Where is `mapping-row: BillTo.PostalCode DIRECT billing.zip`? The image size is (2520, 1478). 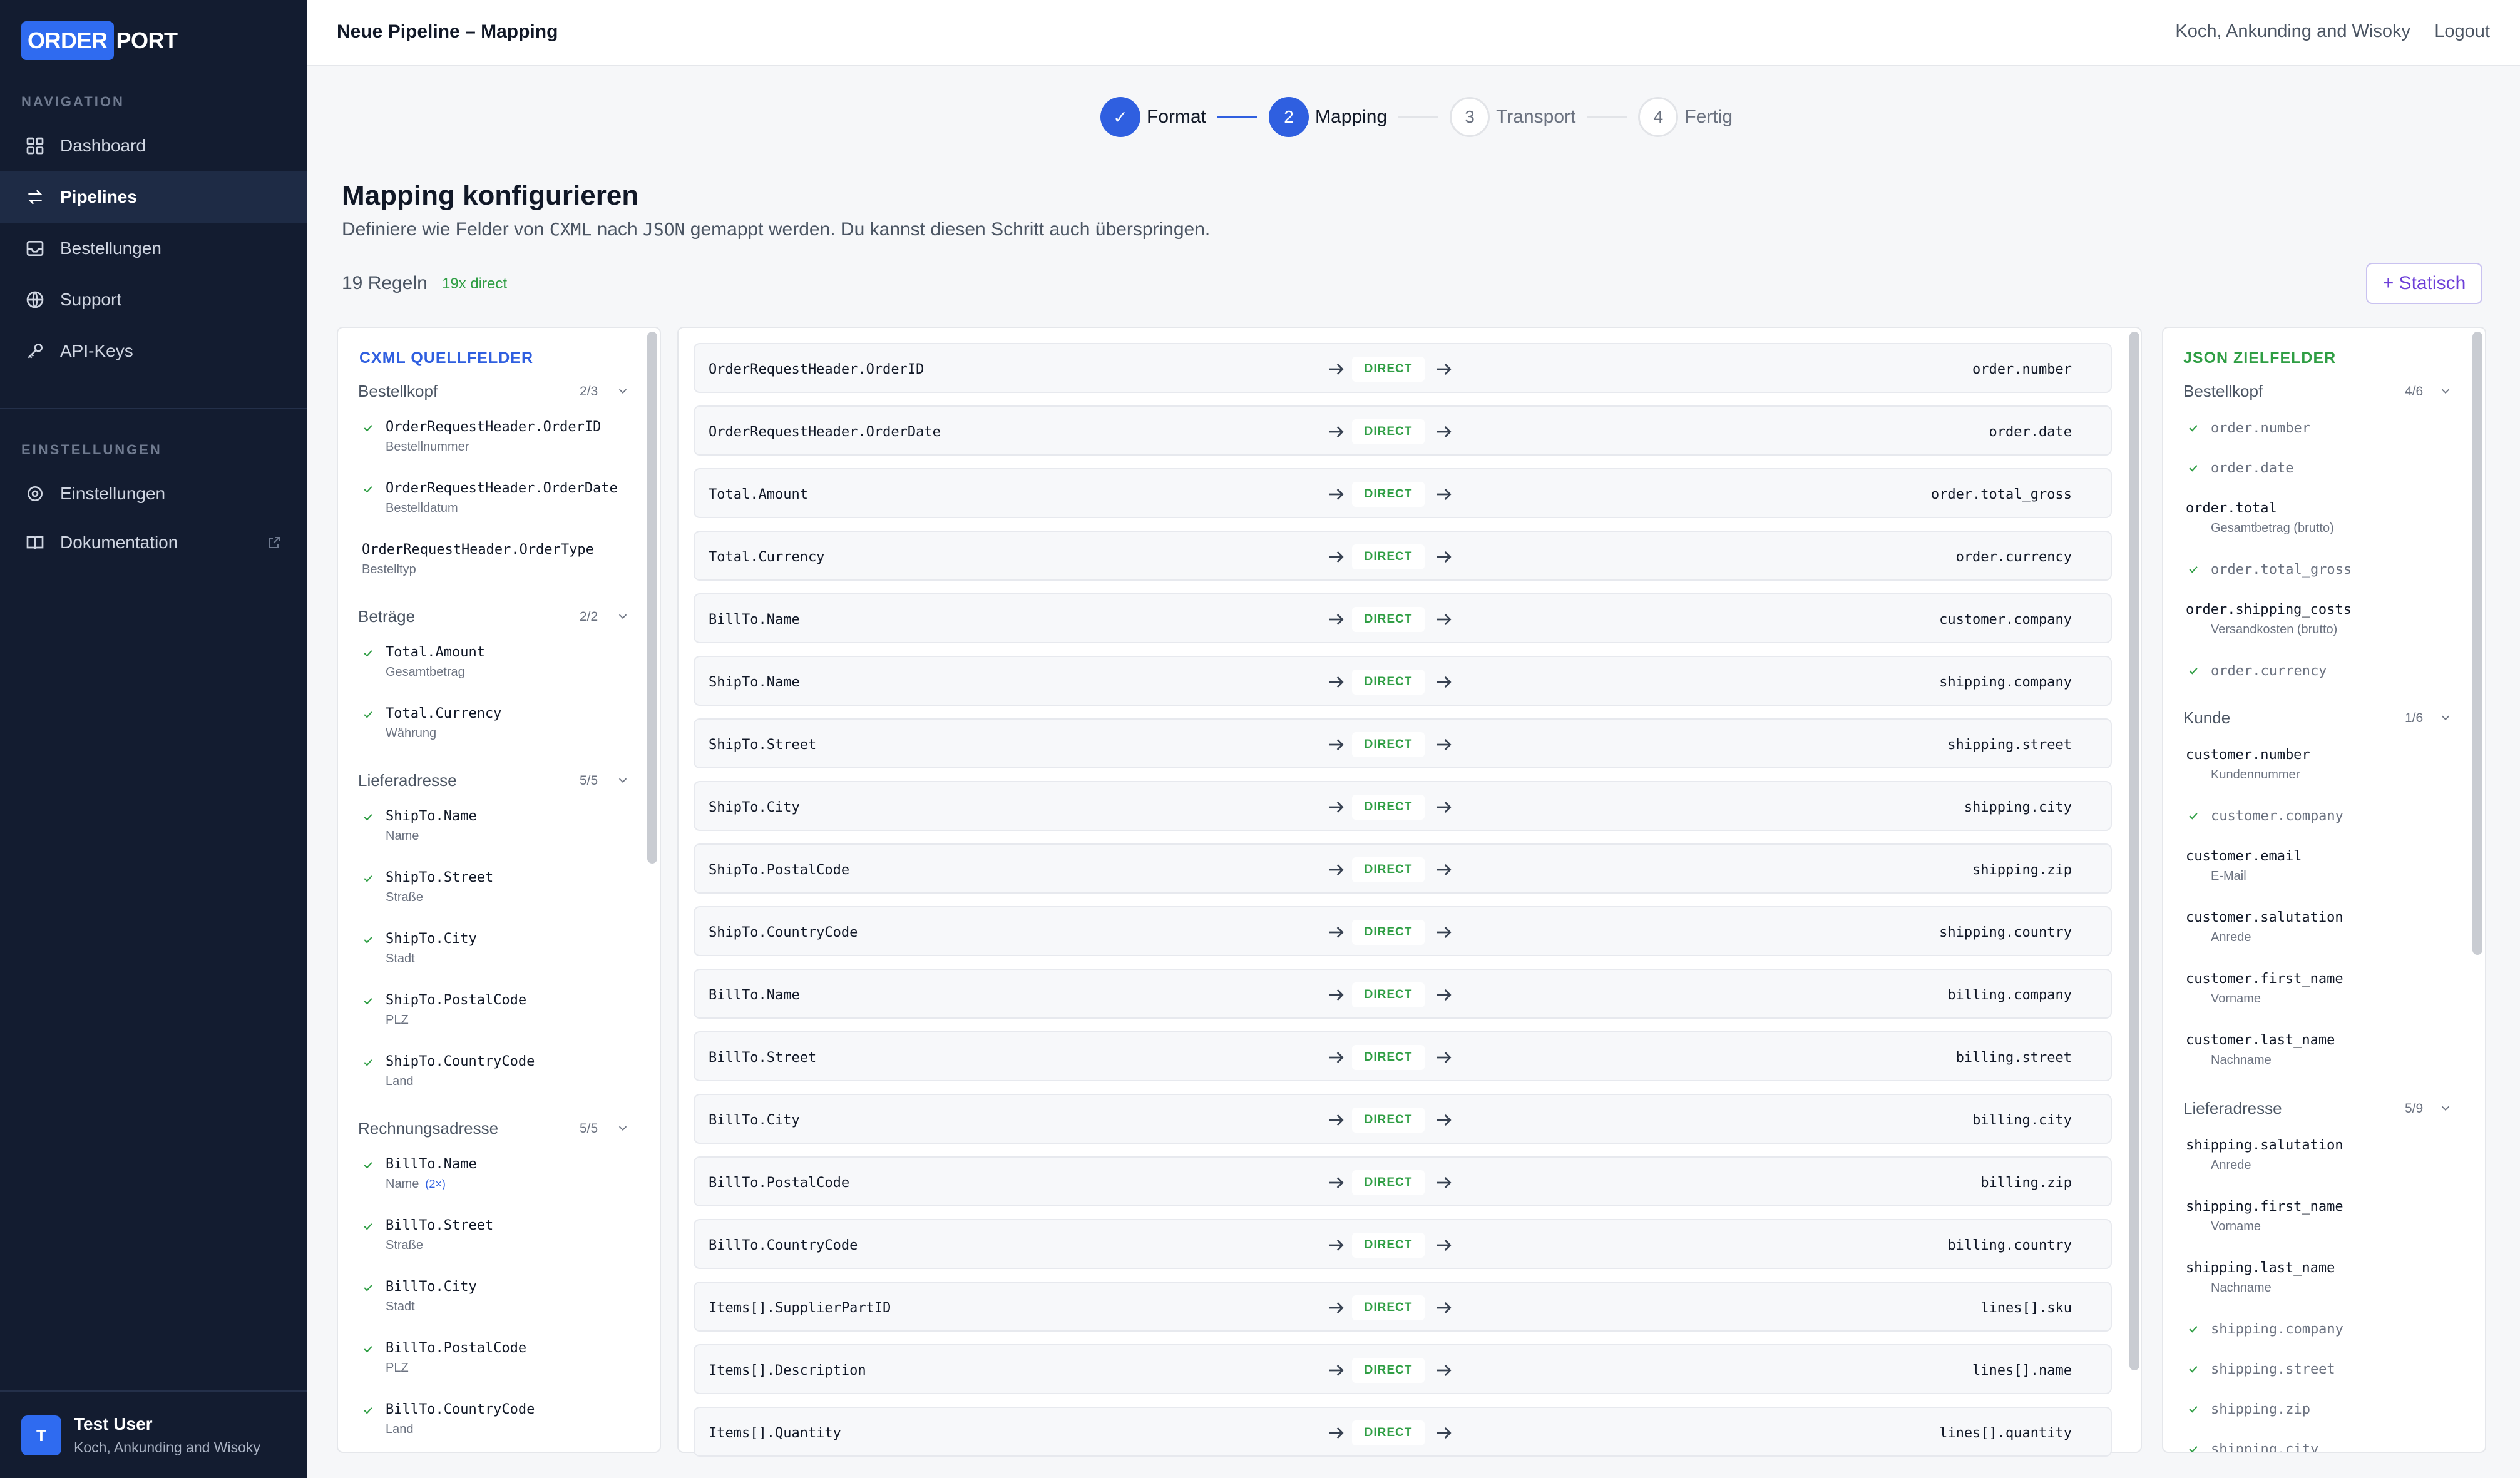 mapping-row: BillTo.PostalCode DIRECT billing.zip is located at coordinates (1403, 1181).